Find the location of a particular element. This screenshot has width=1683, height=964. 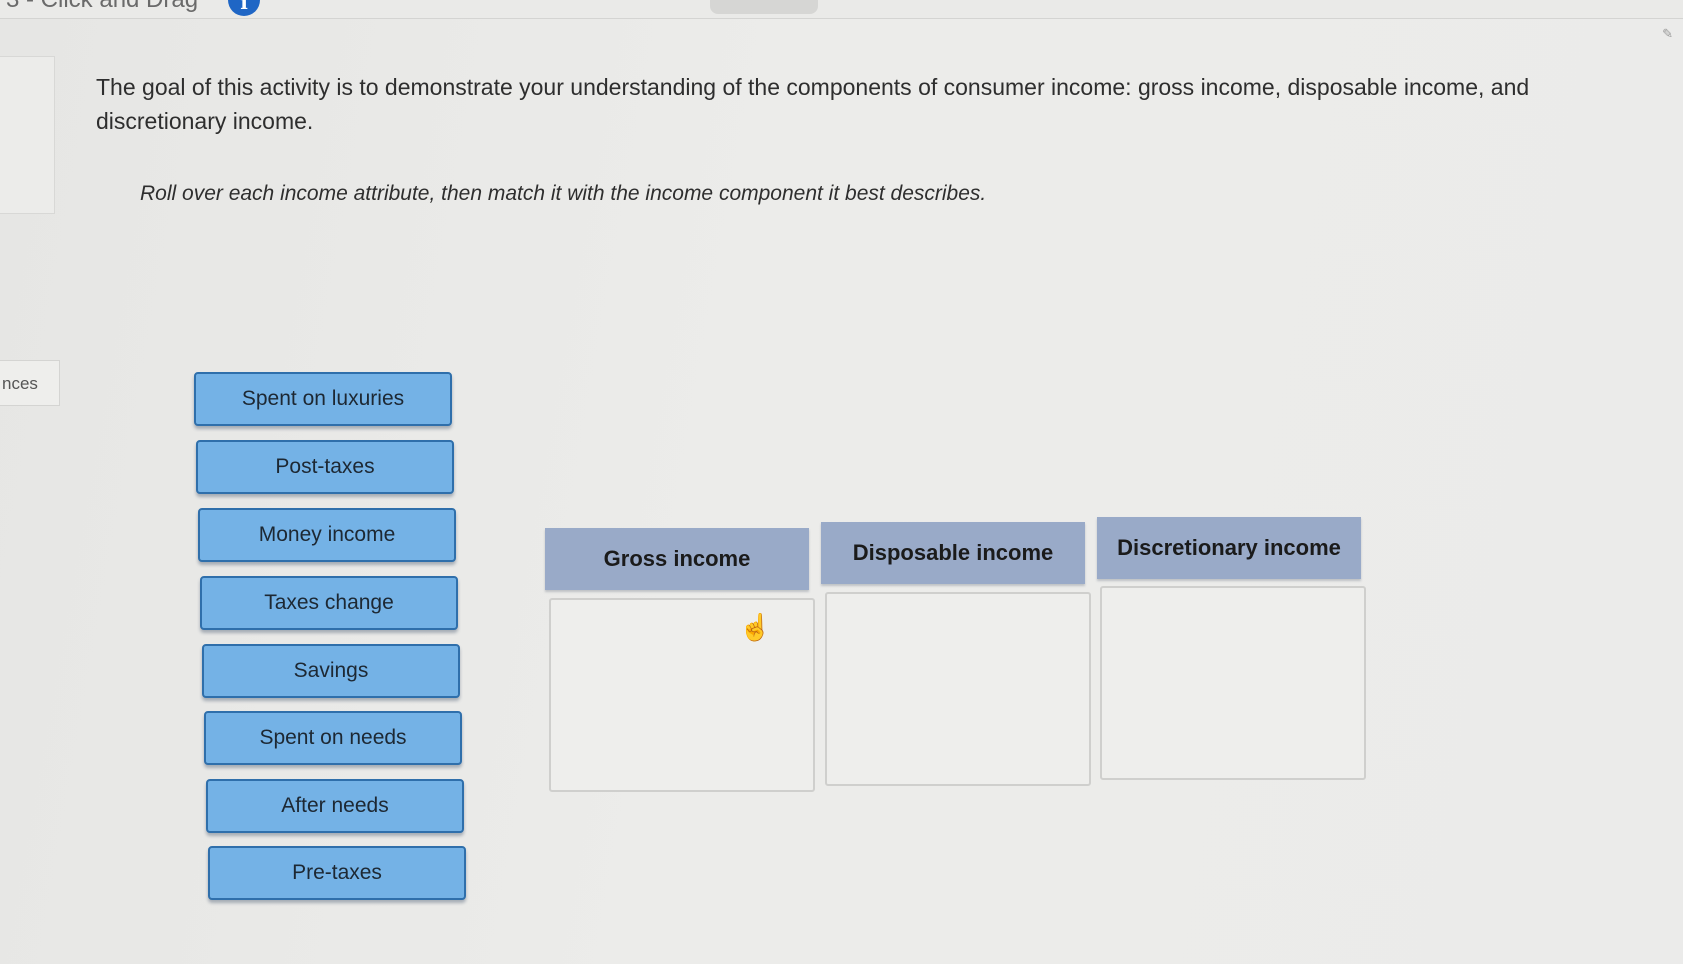

settings-icon: ✎ is located at coordinates (1667, 34).